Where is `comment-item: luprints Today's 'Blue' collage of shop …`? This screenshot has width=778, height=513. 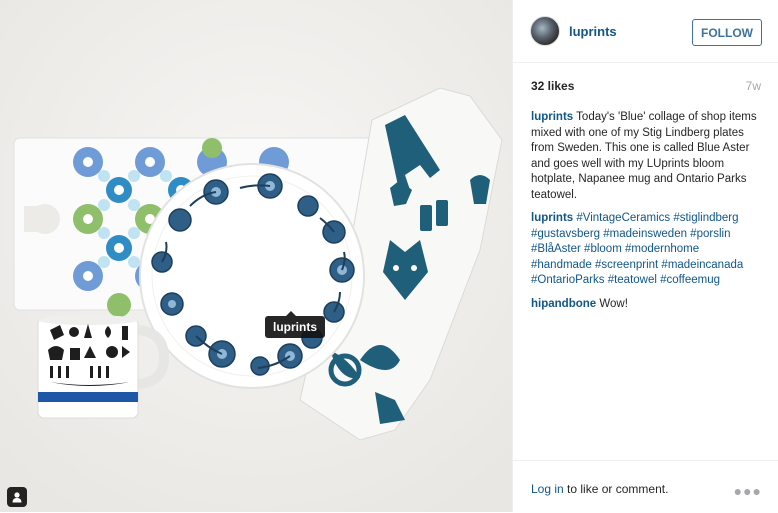
comment-item: luprints Today's 'Blue' collage of shop … is located at coordinates (647, 156).